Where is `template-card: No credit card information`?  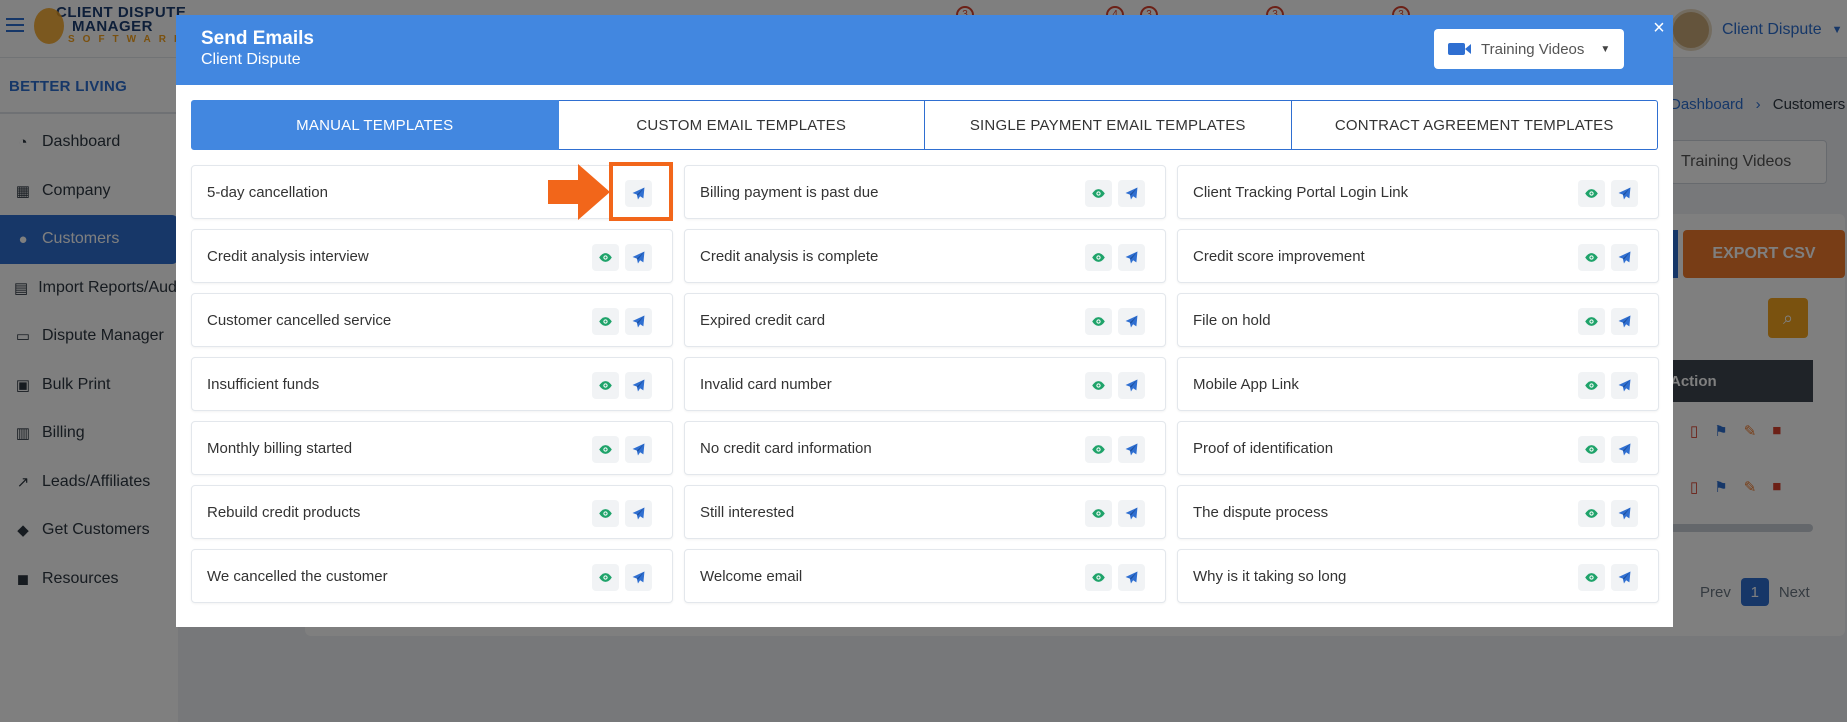 template-card: No credit card information is located at coordinates (925, 448).